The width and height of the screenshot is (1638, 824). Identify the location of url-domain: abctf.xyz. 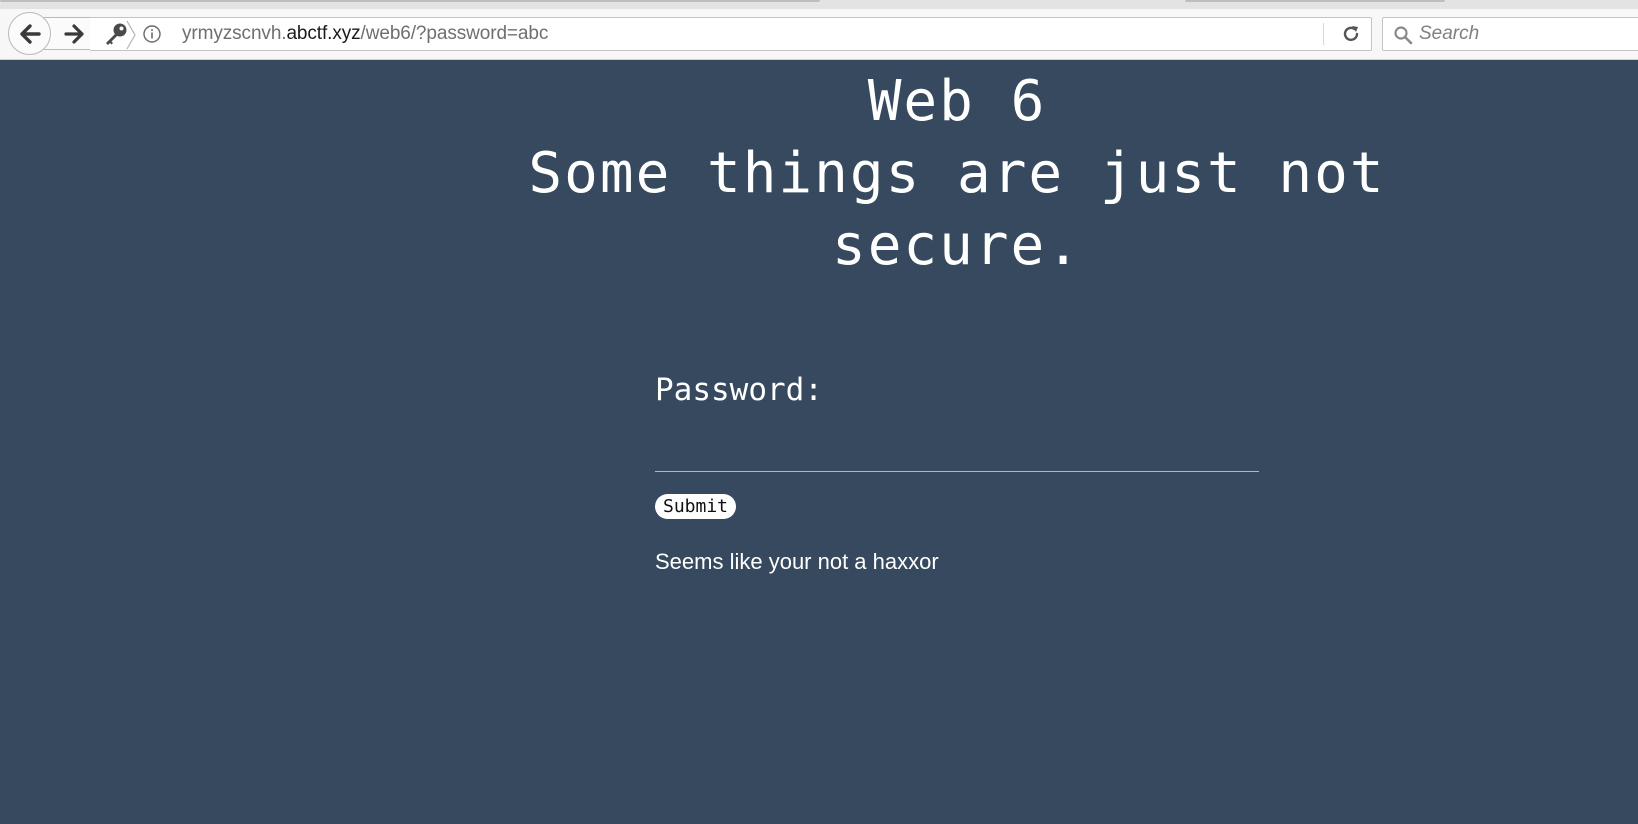
(323, 33).